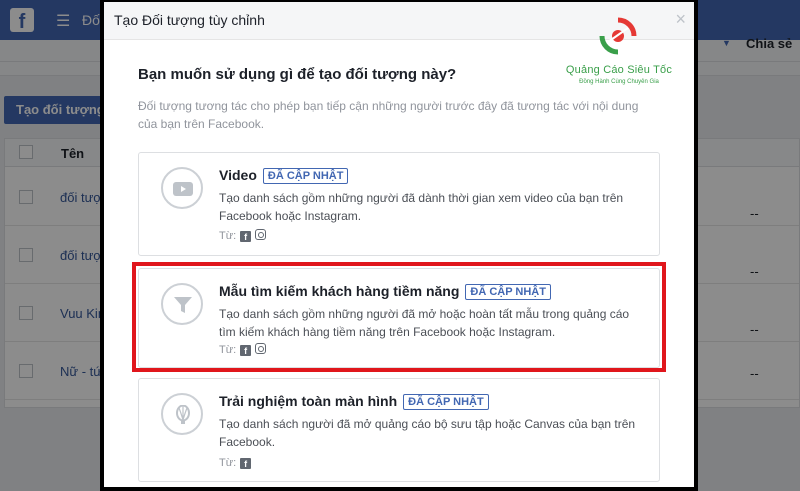 The height and width of the screenshot is (491, 800). Describe the element at coordinates (238, 175) in the screenshot. I see `option-title-text: Video` at that location.